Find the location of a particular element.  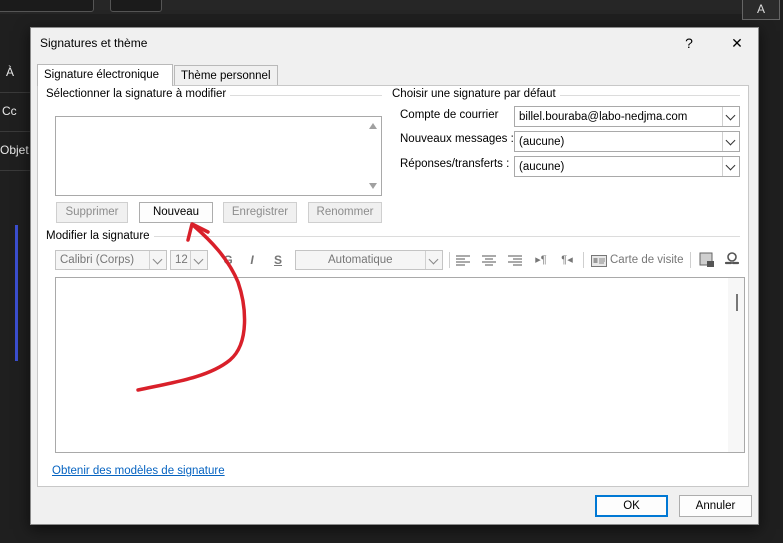

help-button: ? is located at coordinates (689, 43).